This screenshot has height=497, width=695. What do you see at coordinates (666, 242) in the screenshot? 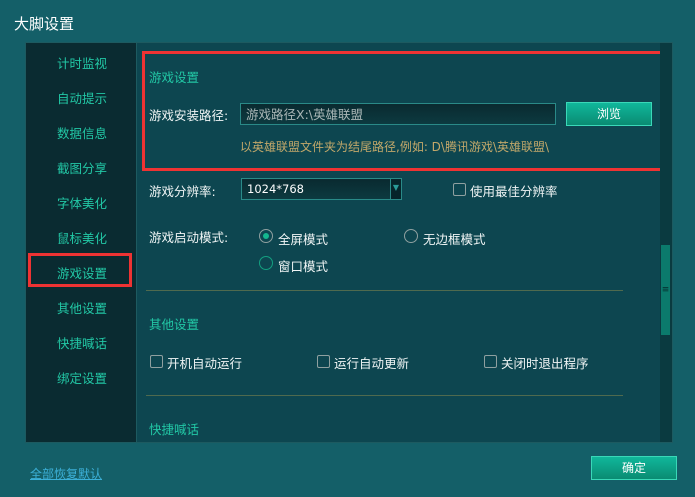
I see `scrollbar-track: ≡` at bounding box center [666, 242].